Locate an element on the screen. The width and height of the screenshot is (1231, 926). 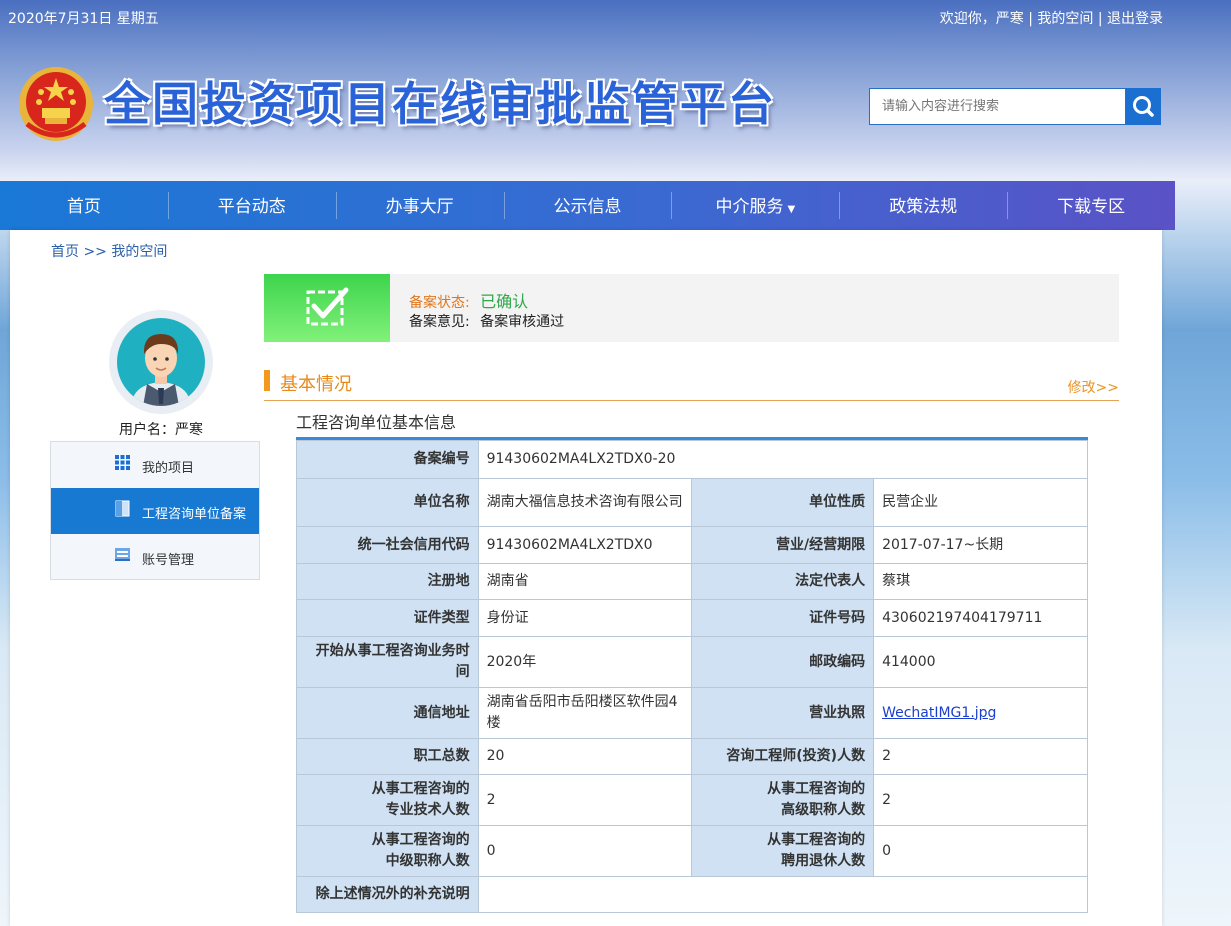
filing-status-box: 备案状态: 已确认 备案意见: 备案审核通过 is located at coordinates (691, 308).